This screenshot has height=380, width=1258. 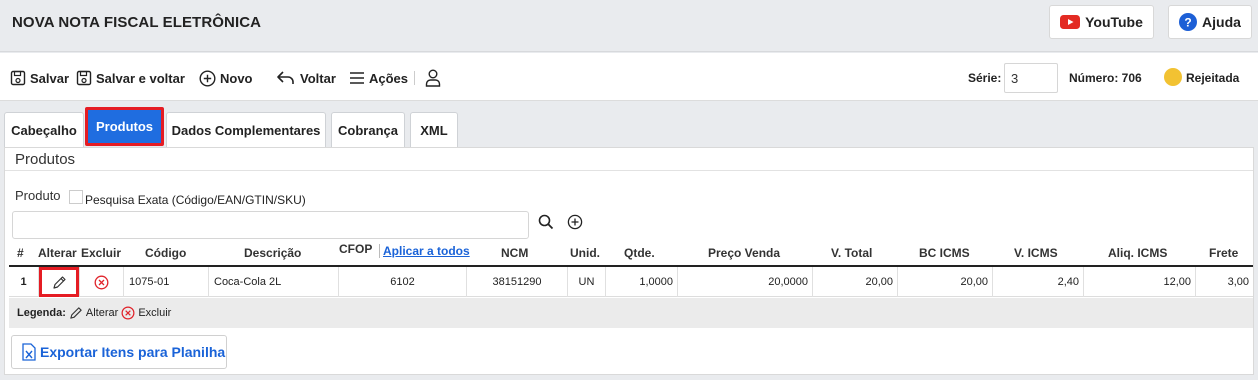 What do you see at coordinates (1138, 253) in the screenshot?
I see `col-aliq-icms: Aliq. ICMS` at bounding box center [1138, 253].